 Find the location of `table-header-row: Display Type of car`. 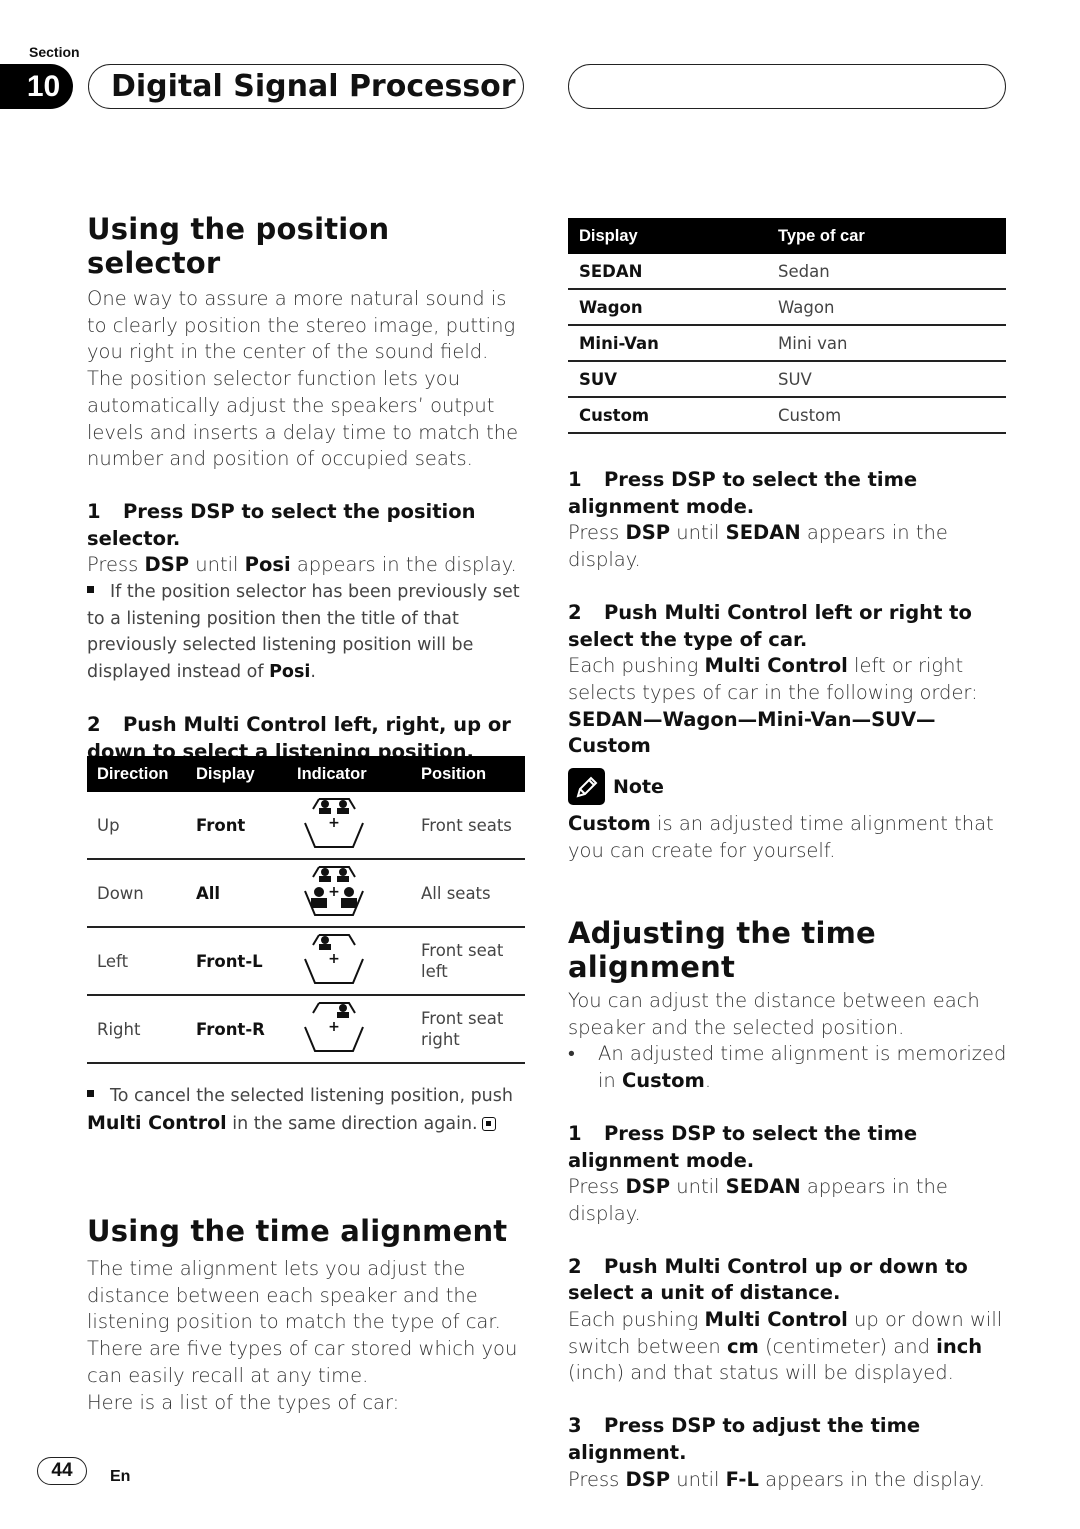

table-header-row: Display Type of car is located at coordinates (787, 236).